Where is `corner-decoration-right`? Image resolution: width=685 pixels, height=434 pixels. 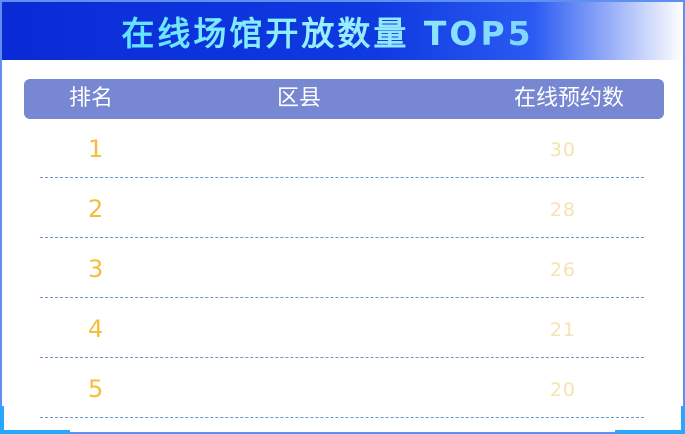
corner-decoration-right is located at coordinates (650, 420).